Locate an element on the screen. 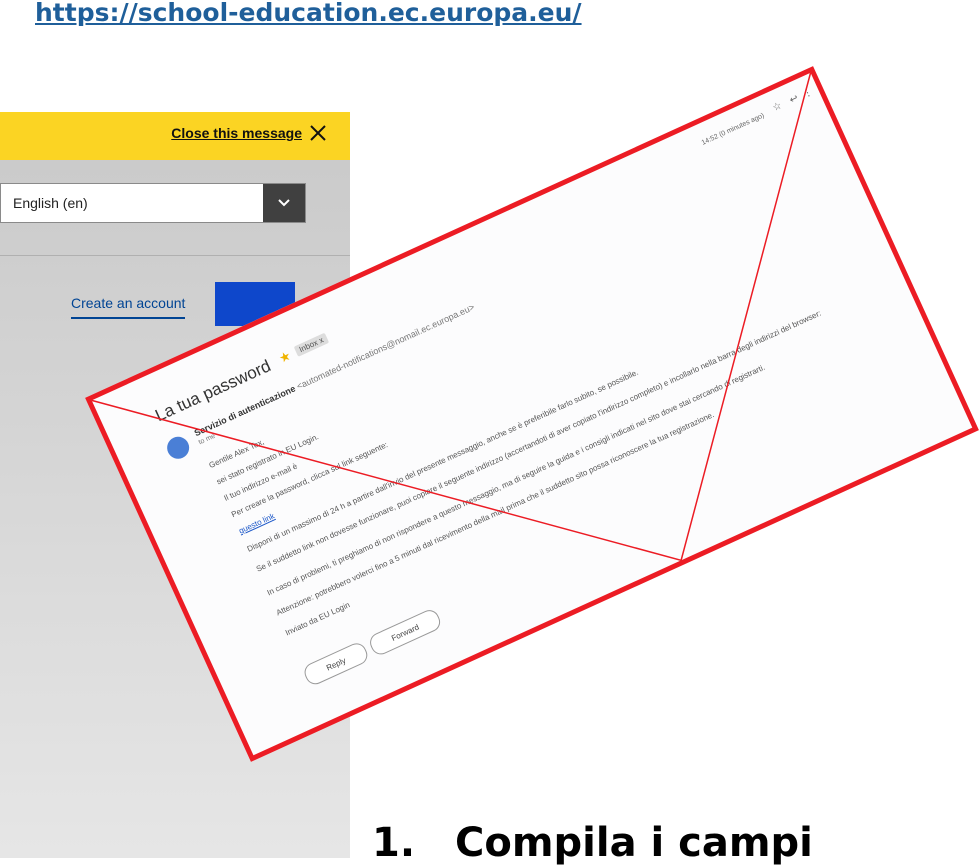 This screenshot has height=866, width=979. create-account-link: Create an account is located at coordinates (128, 307).